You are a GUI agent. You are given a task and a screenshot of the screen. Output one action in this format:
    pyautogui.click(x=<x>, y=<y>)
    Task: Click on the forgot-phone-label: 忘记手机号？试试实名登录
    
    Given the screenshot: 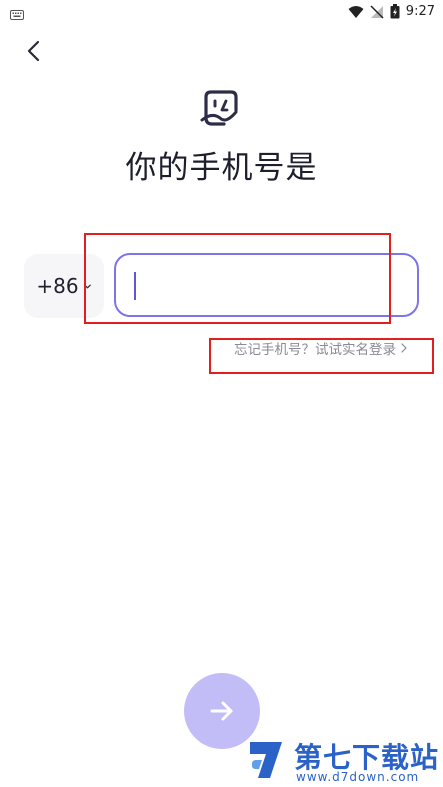 What is the action you would take?
    pyautogui.click(x=315, y=350)
    